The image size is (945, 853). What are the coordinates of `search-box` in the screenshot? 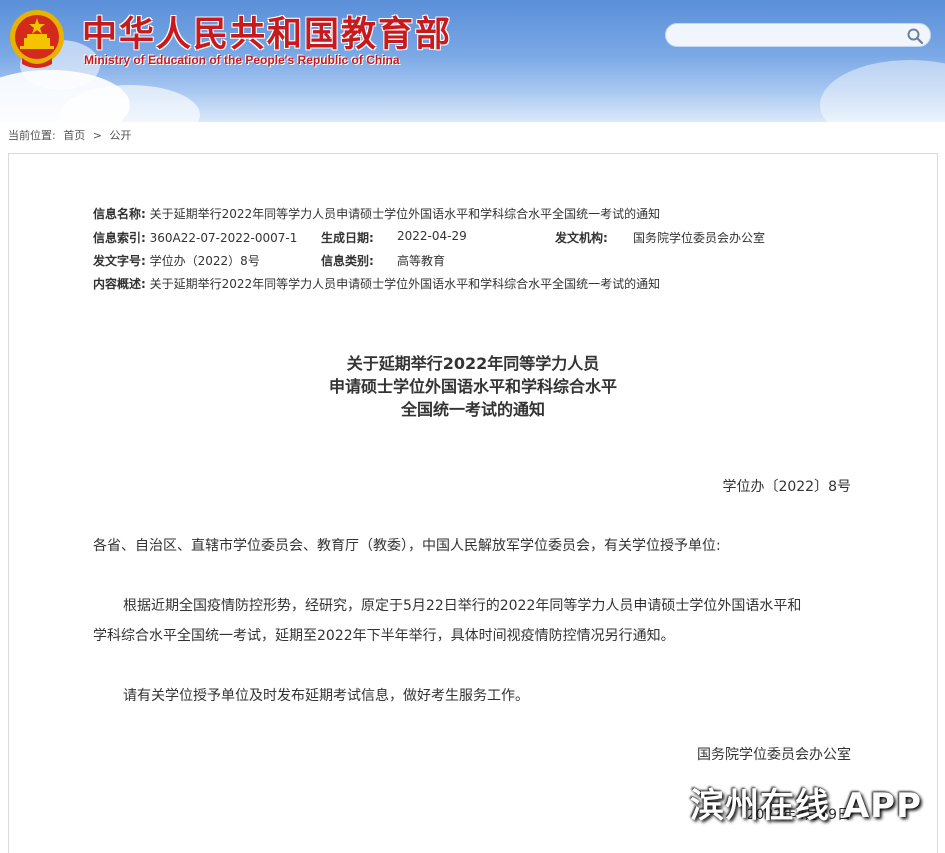 It's located at (798, 35).